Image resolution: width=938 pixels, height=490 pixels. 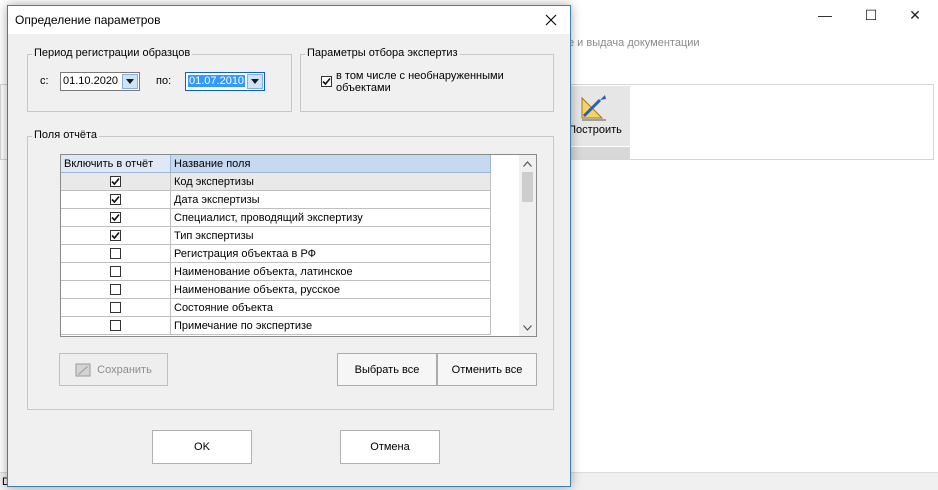 I want to click on ok-button-label: OK, so click(x=202, y=447).